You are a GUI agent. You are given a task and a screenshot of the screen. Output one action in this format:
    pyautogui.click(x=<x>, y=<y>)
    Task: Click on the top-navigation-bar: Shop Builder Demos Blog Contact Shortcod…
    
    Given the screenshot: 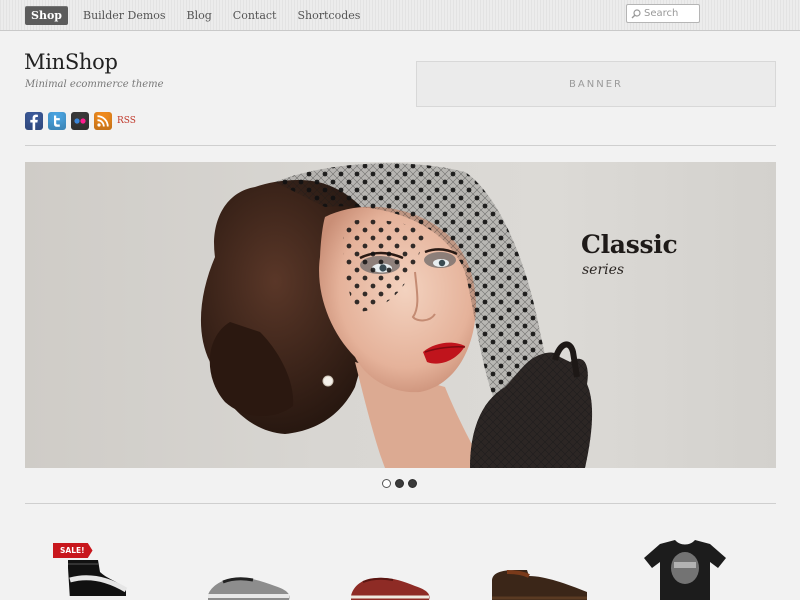 What is the action you would take?
    pyautogui.click(x=400, y=15)
    